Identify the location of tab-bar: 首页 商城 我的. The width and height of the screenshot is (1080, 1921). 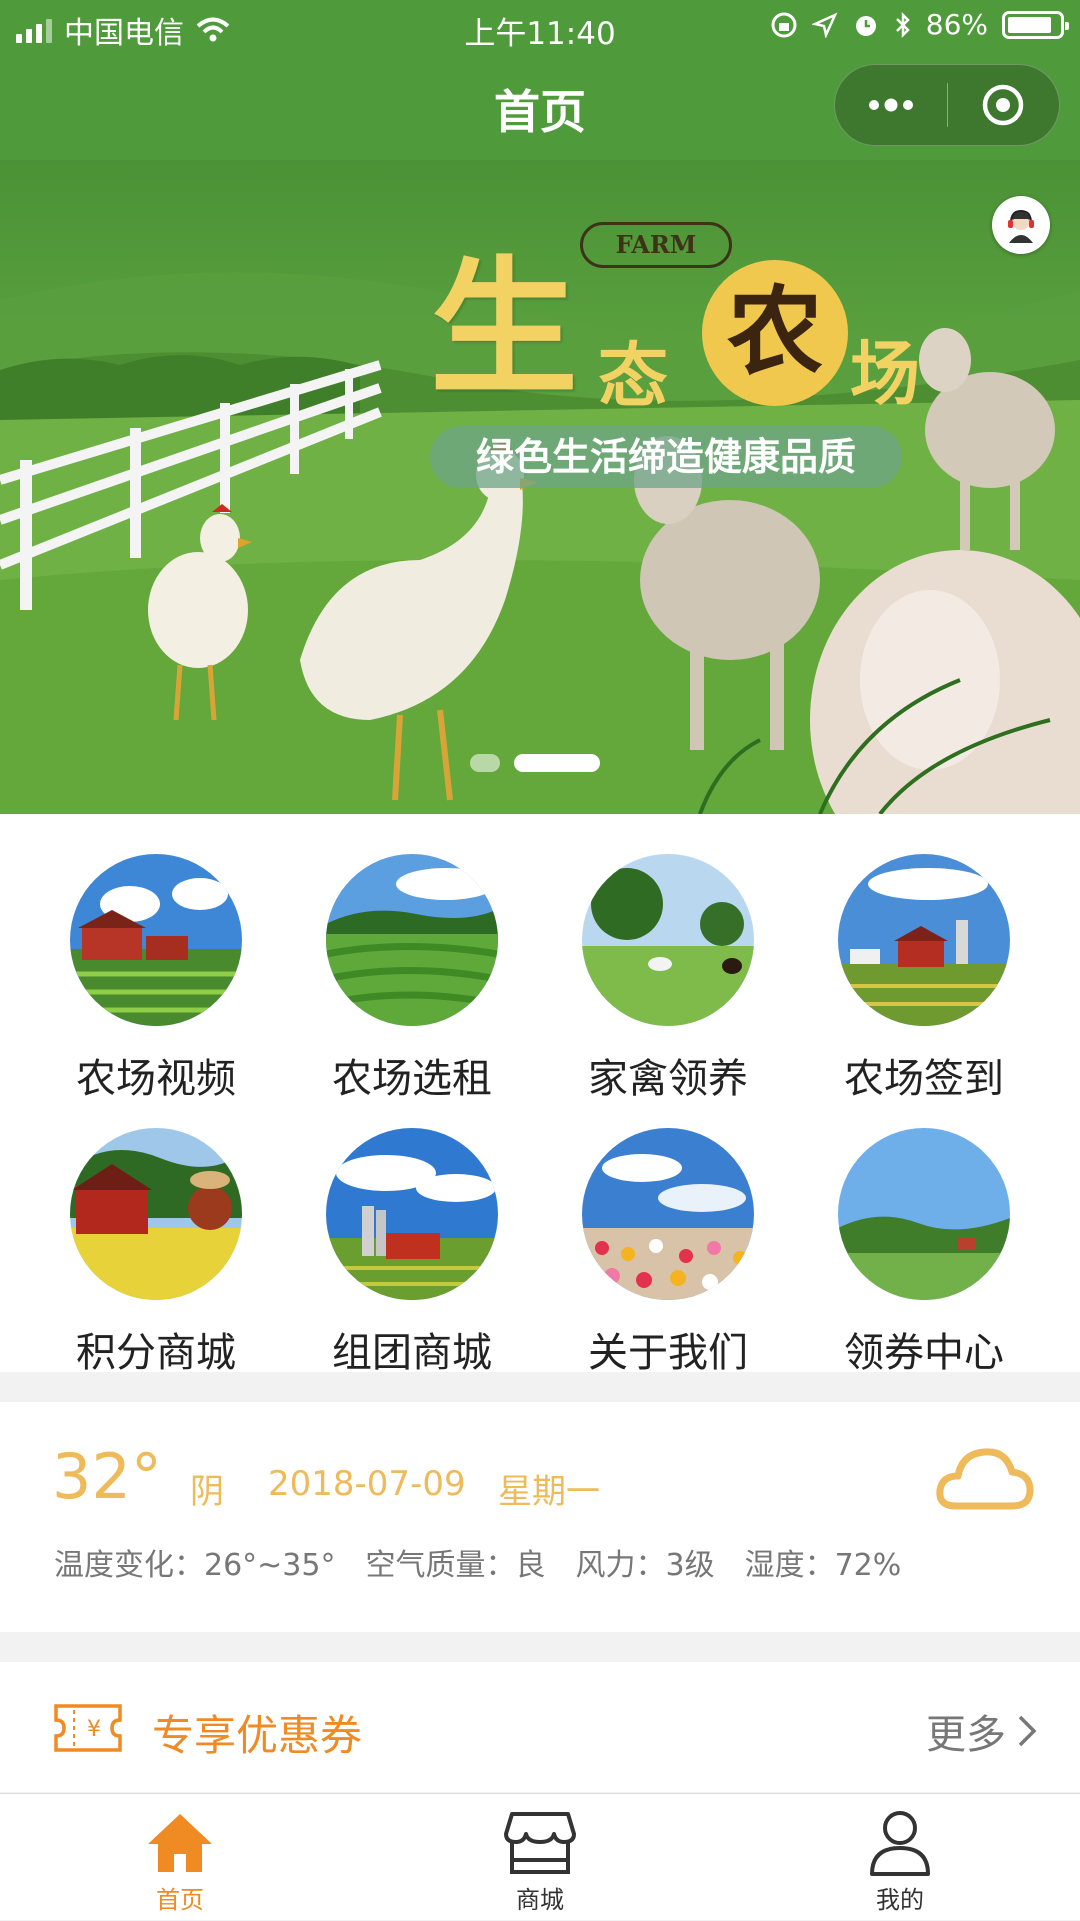
(540, 1856).